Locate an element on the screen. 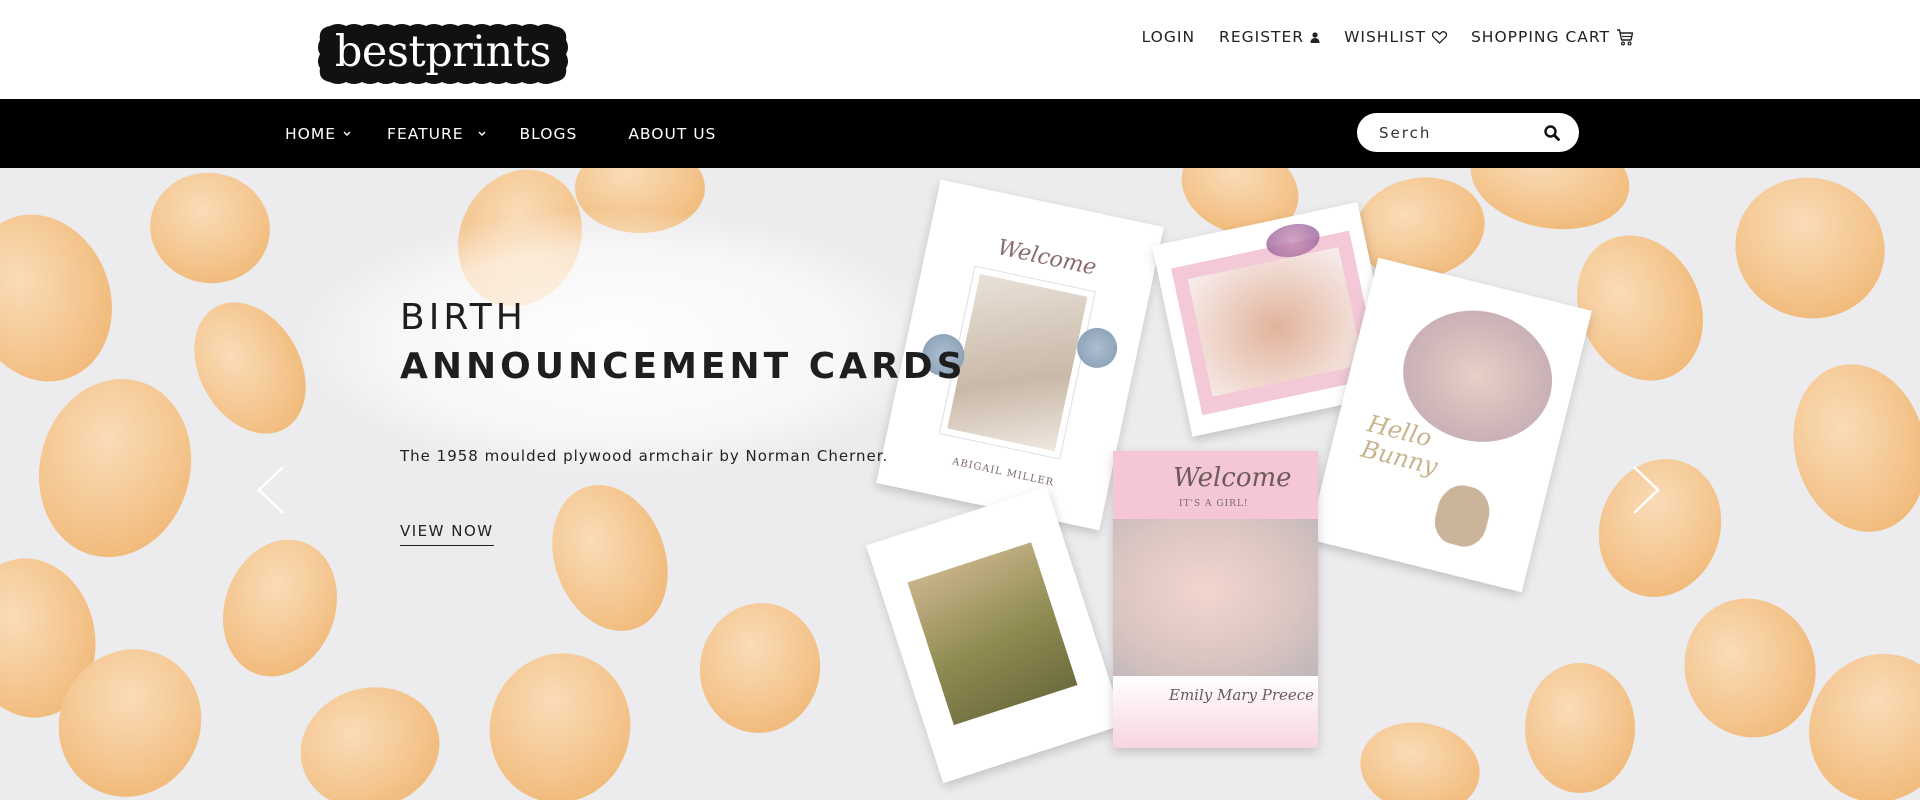 This screenshot has width=1920, height=800. cart-link: SHOPPING CART is located at coordinates (1552, 37).